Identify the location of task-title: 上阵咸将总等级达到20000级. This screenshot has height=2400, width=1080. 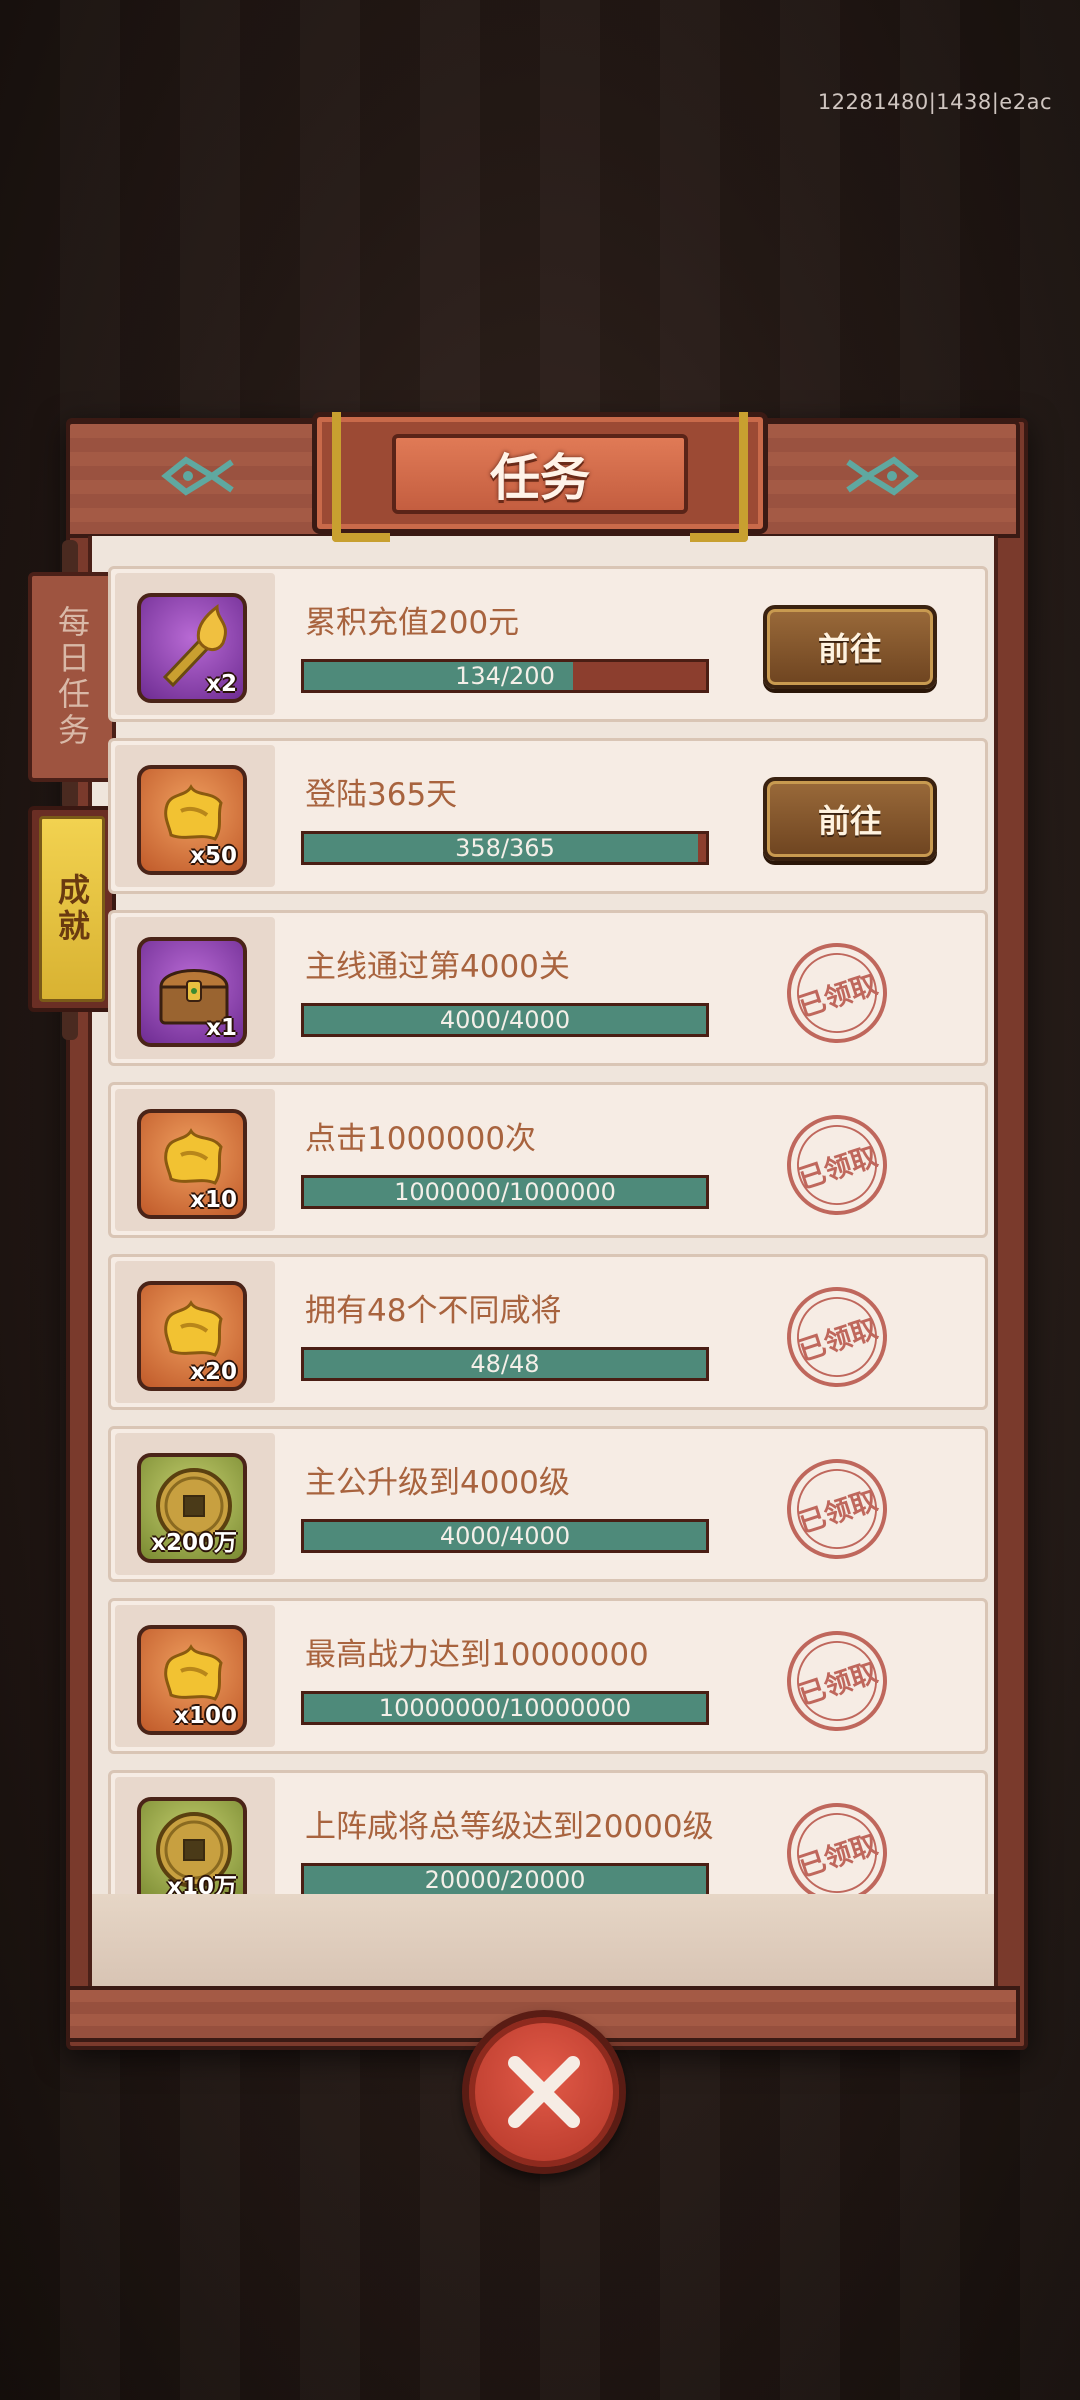
(509, 1827).